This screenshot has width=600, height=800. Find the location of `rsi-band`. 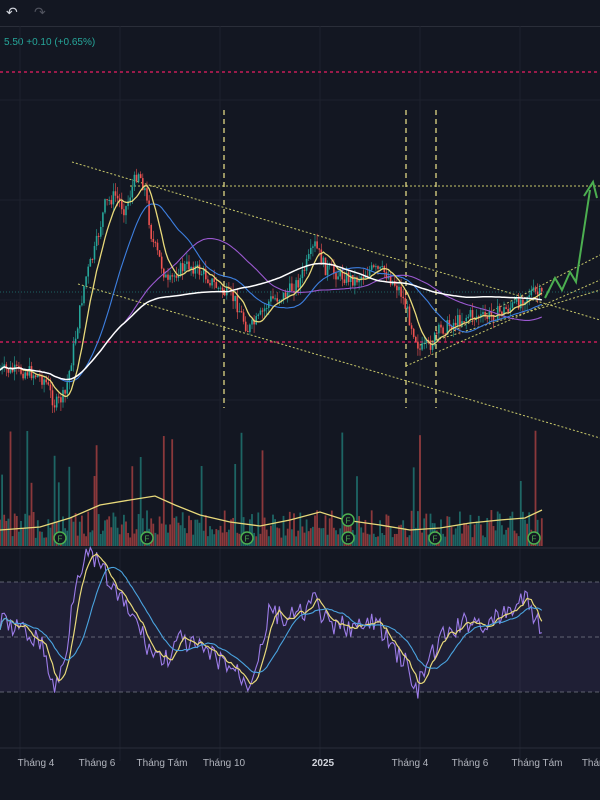

rsi-band is located at coordinates (300, 637).